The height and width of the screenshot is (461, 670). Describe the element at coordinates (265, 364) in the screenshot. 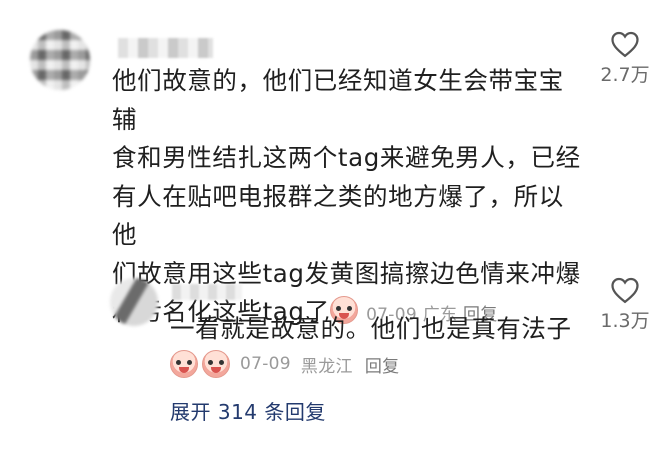

I see `reply-date: 07-09` at that location.